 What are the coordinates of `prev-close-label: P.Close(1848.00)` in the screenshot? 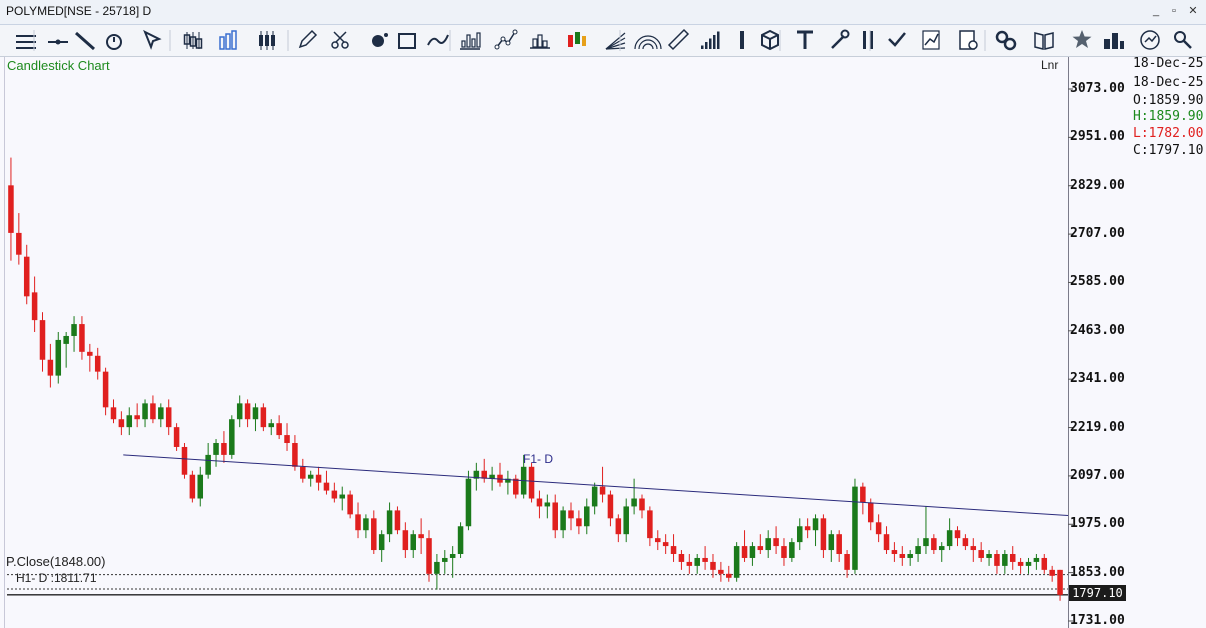 It's located at (56, 561).